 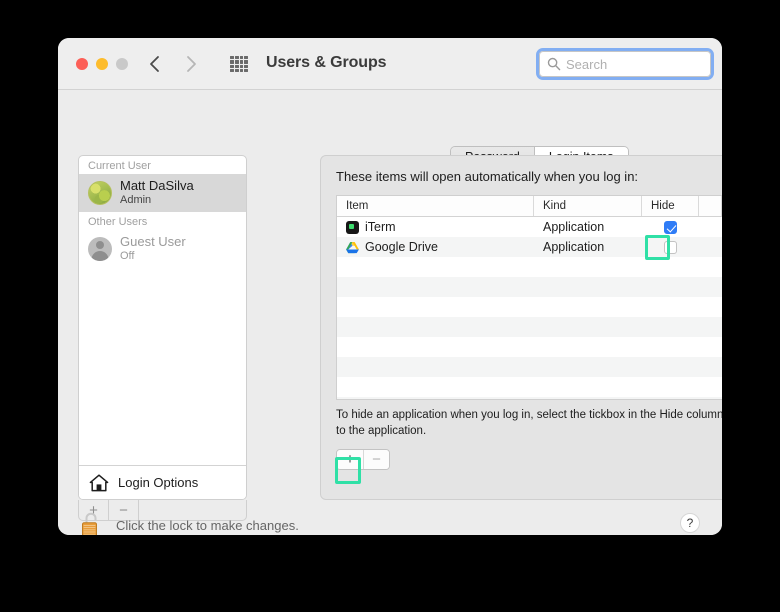 I want to click on item-name: Google Drive, so click(x=401, y=247).